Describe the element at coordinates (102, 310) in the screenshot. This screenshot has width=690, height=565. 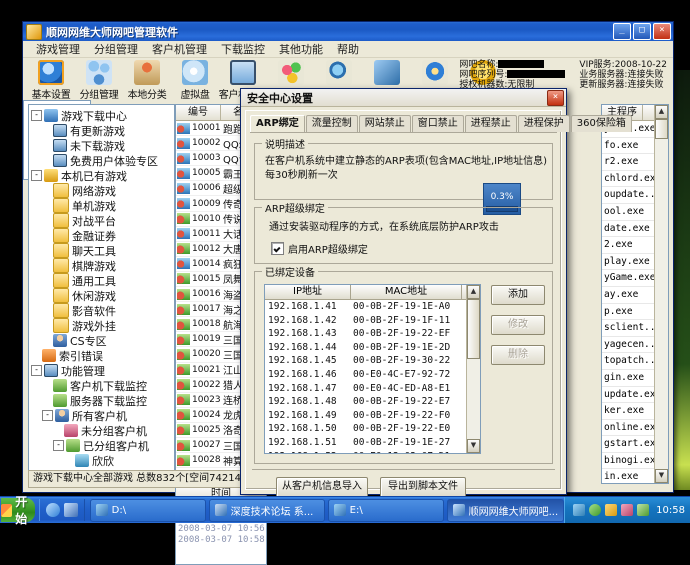
I see `tree-item-13: 影音软件` at that location.